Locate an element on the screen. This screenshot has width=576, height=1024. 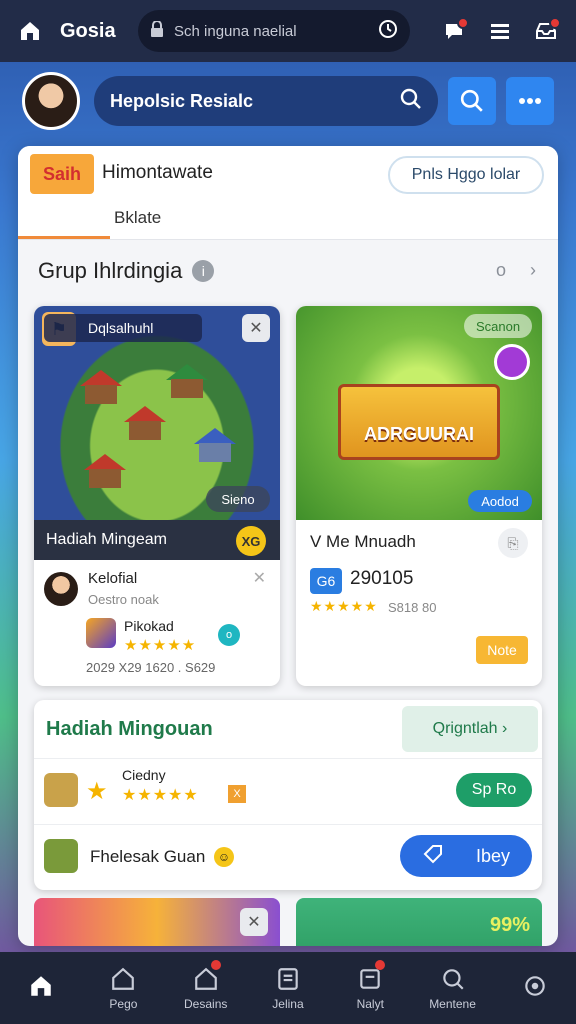
star-icon: ★ is located at coordinates (97, 791).